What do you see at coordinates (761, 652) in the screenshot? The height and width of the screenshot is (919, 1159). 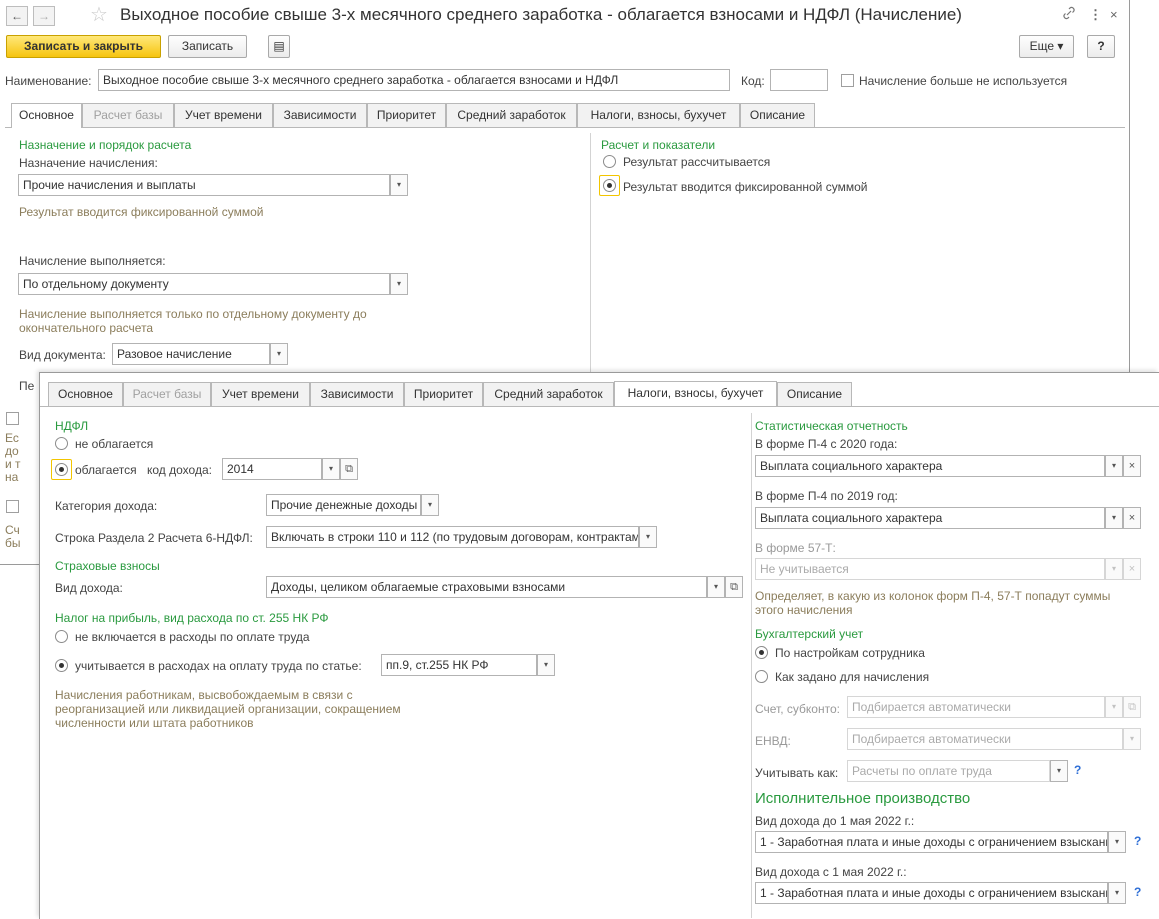 I see `radio-acc-employee` at bounding box center [761, 652].